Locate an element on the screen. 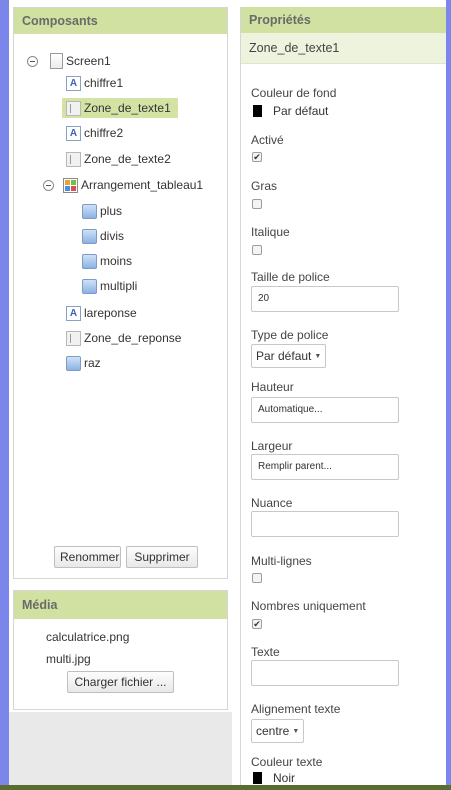 Image resolution: width=451 pixels, height=790 pixels. tree-item-arrangement-tableau1: Arrangement_tableau1 is located at coordinates (133, 185).